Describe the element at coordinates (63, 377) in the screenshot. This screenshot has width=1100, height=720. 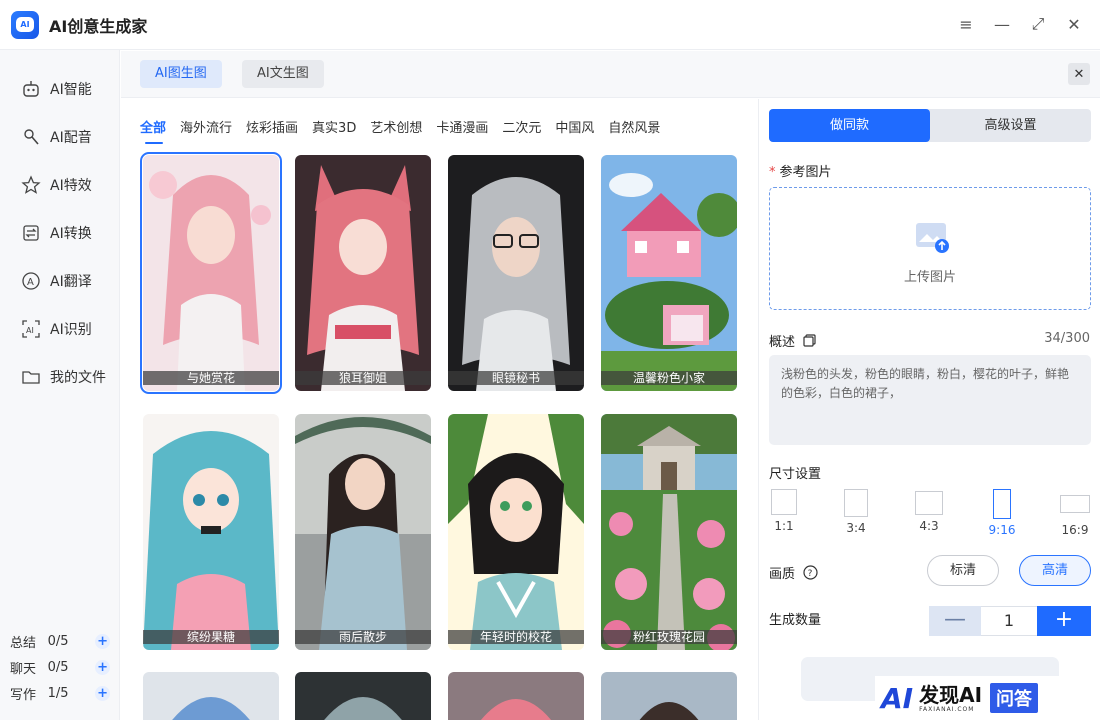
I see `sidebar-item-my-files: 我的文件` at that location.